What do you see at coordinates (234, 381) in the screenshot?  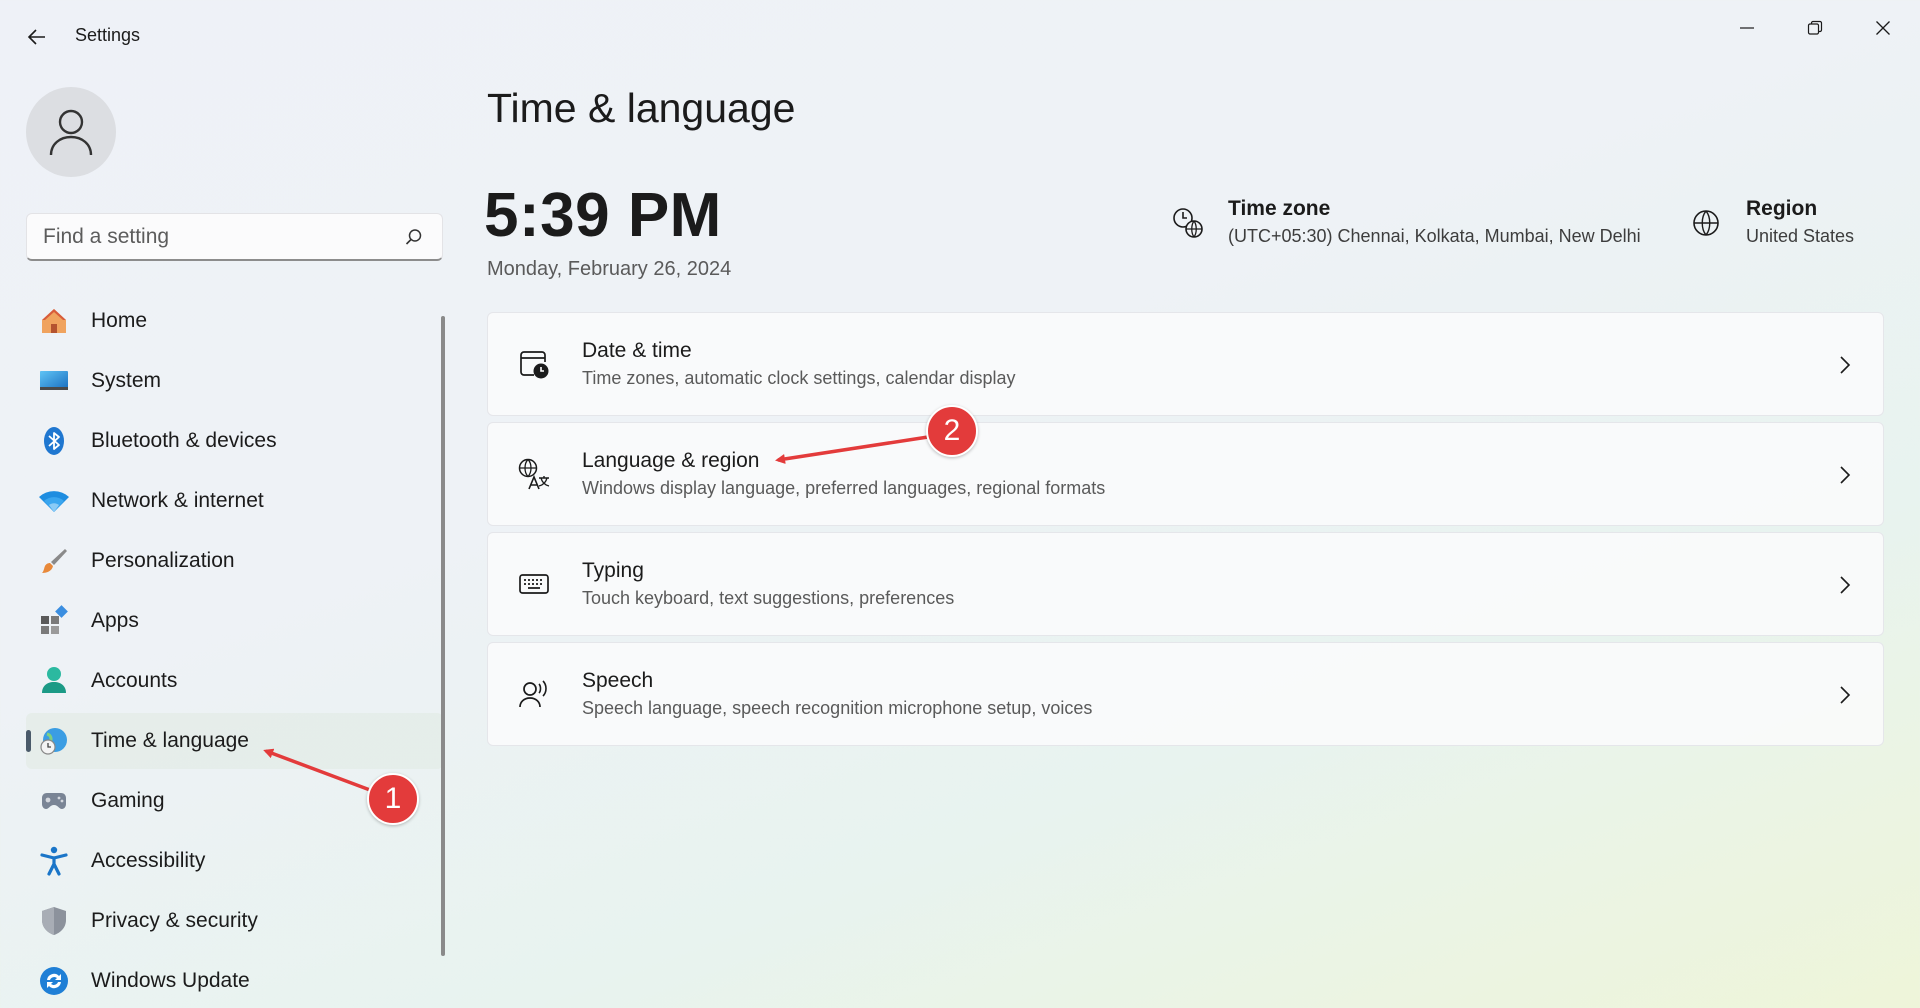 I see `sidebar-item-system: System` at bounding box center [234, 381].